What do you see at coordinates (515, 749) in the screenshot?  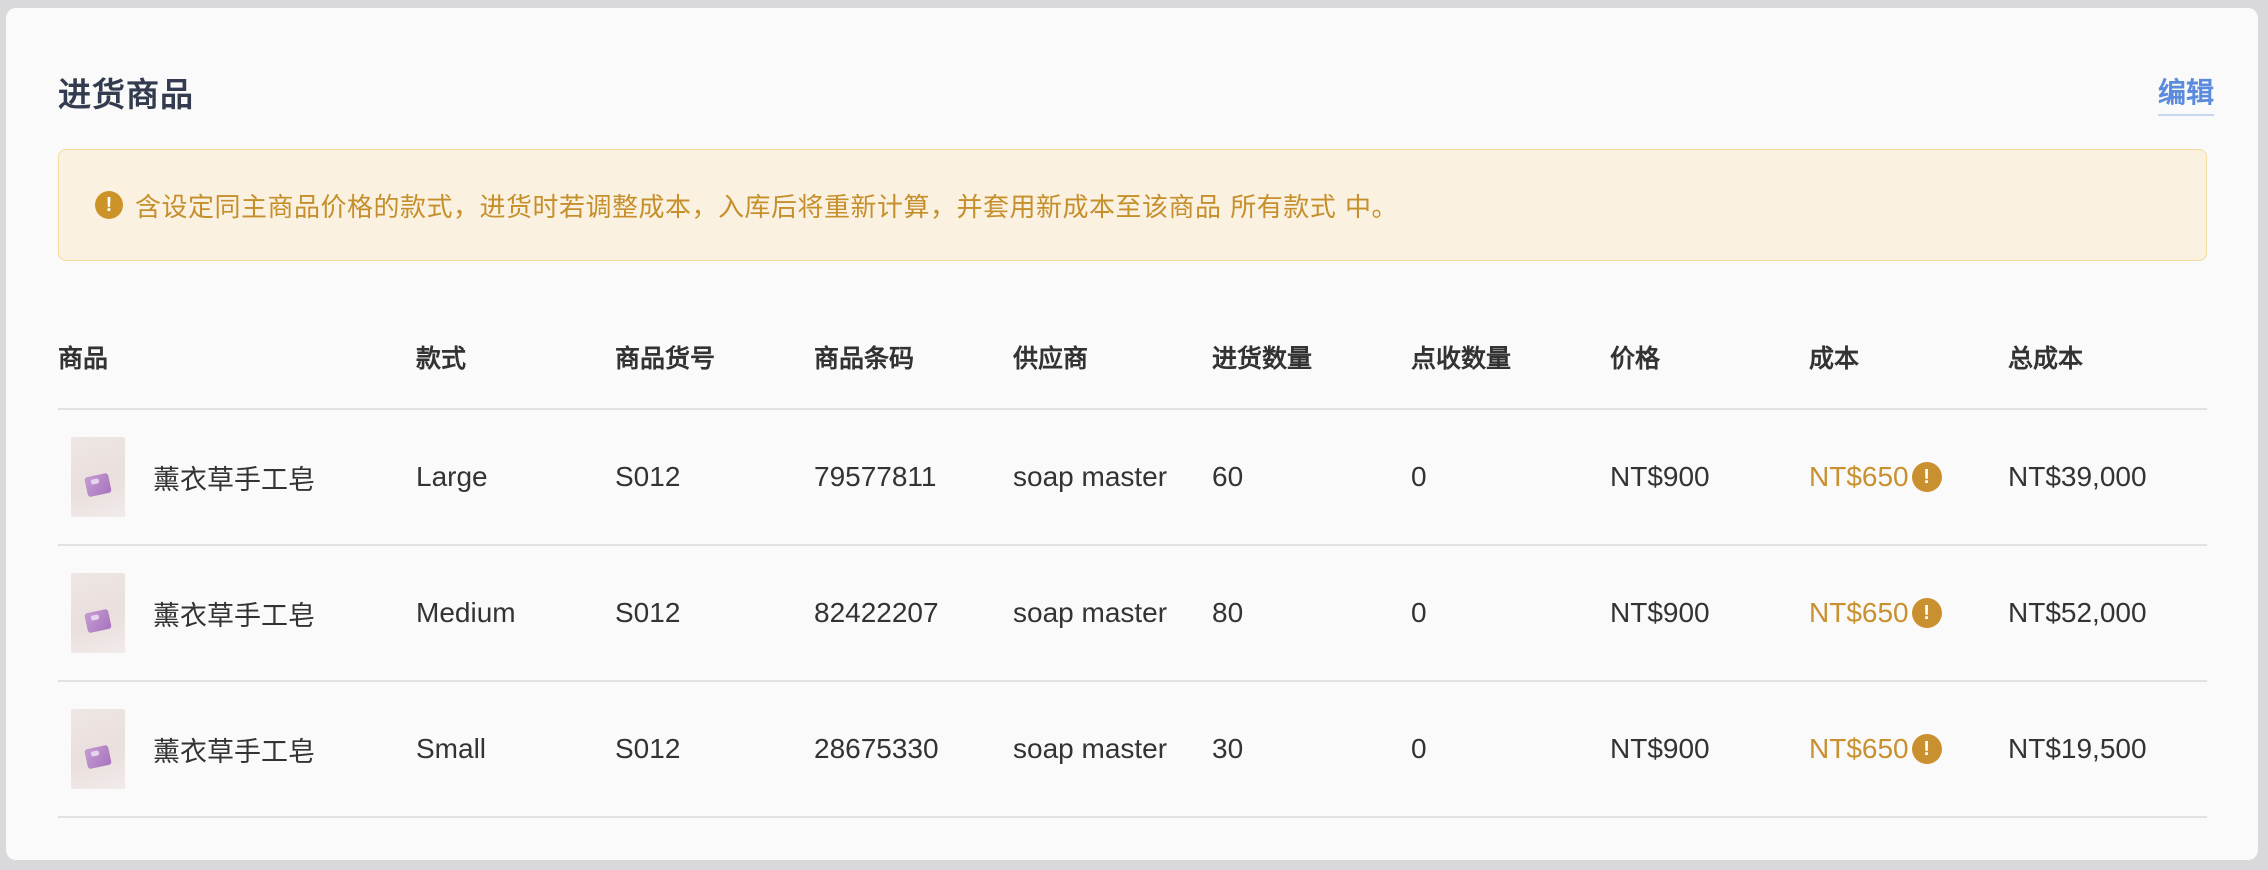 I see `variant-cell: Small` at bounding box center [515, 749].